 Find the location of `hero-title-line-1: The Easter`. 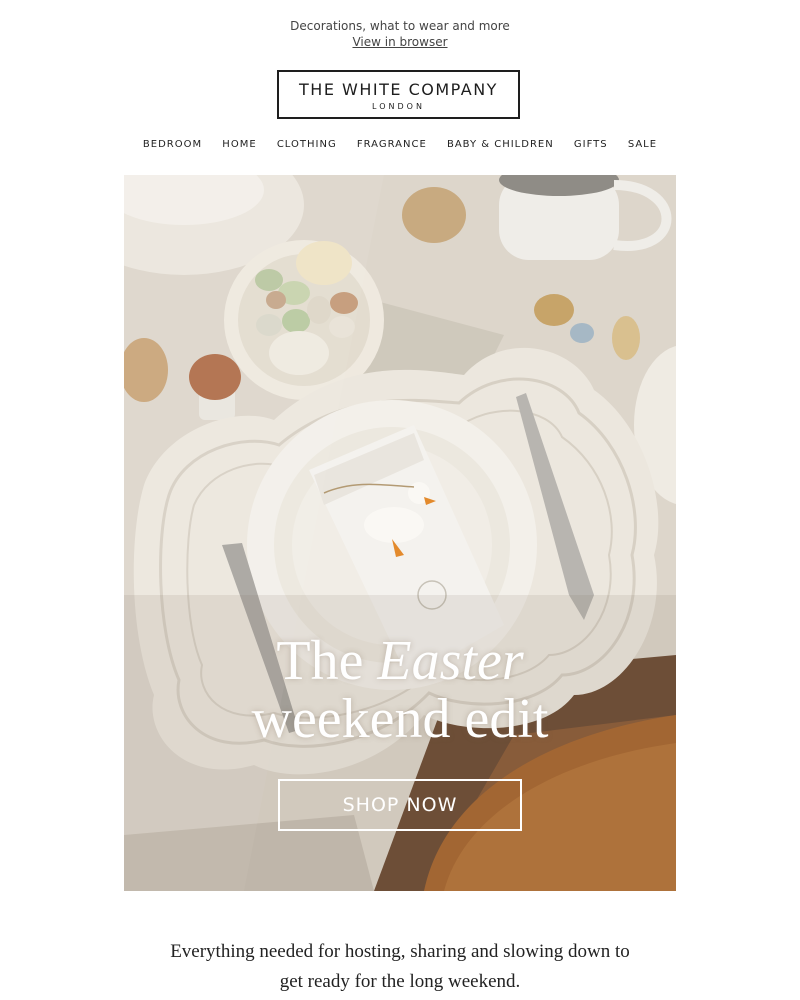

hero-title-line-1: The Easter is located at coordinates (400, 661).